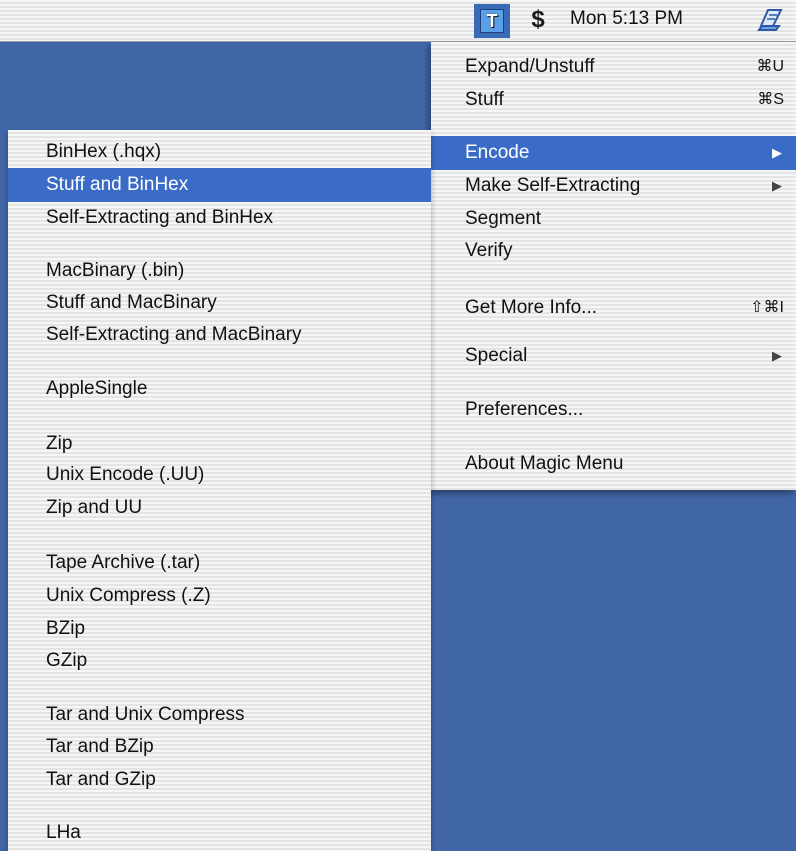 The height and width of the screenshot is (851, 796). What do you see at coordinates (770, 20) in the screenshot?
I see `script-menu-icon` at bounding box center [770, 20].